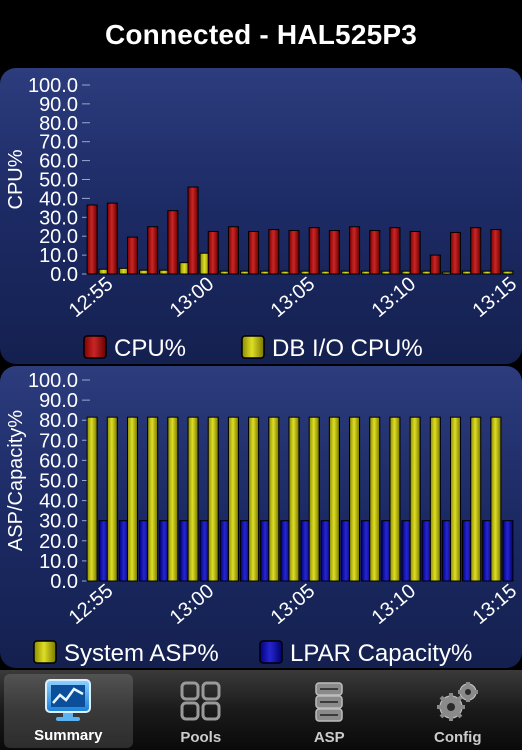 The height and width of the screenshot is (750, 522). Describe the element at coordinates (68, 700) in the screenshot. I see `monitor-chart-icon` at that location.